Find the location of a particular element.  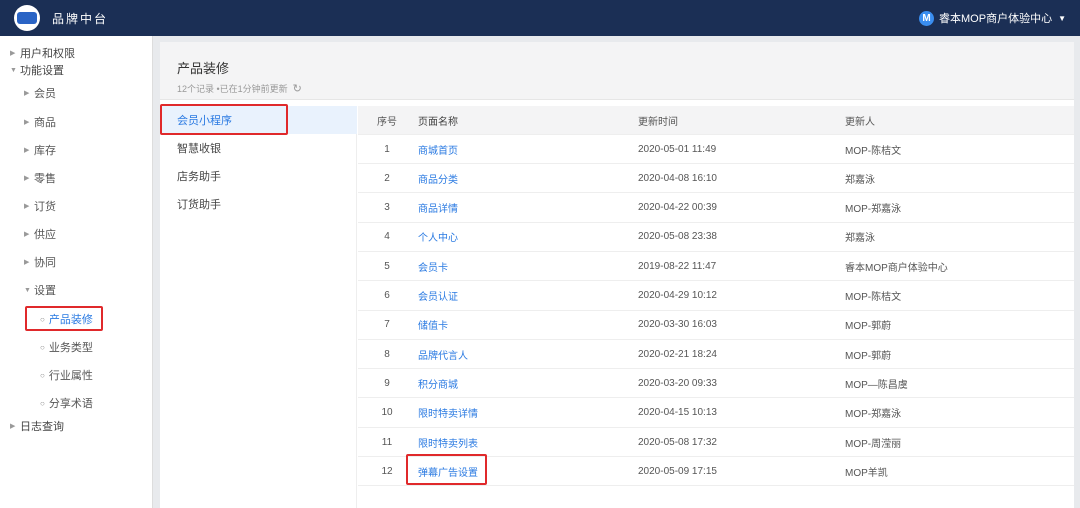

table-row: 8 品牌代言人 2020-02-21 18:24 MOP-郭蔚 is located at coordinates (716, 355).